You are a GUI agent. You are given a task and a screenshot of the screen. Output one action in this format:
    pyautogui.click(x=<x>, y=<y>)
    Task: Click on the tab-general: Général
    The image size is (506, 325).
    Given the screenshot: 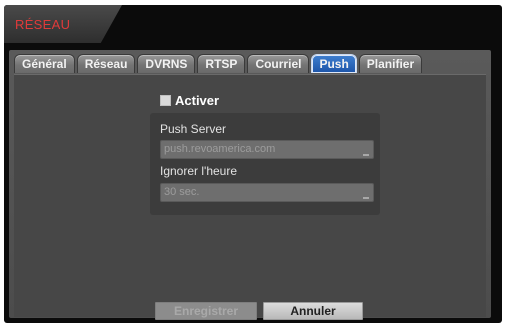 What is the action you would take?
    pyautogui.click(x=44, y=63)
    